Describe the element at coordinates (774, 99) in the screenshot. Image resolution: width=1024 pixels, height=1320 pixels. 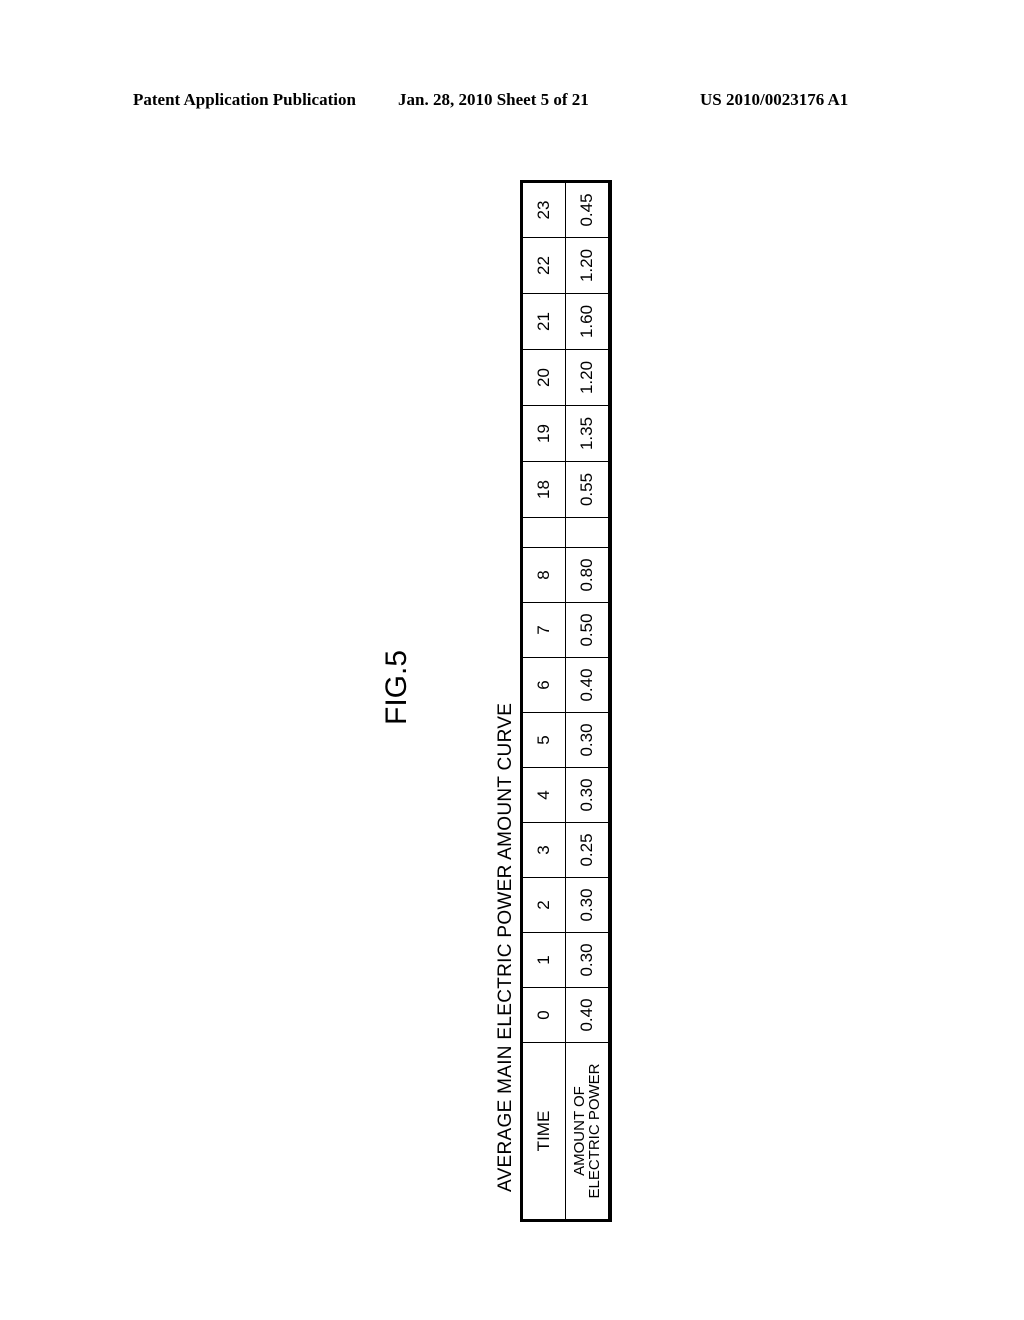
I see `header-patent-number: US 2010/0023176 A1` at that location.